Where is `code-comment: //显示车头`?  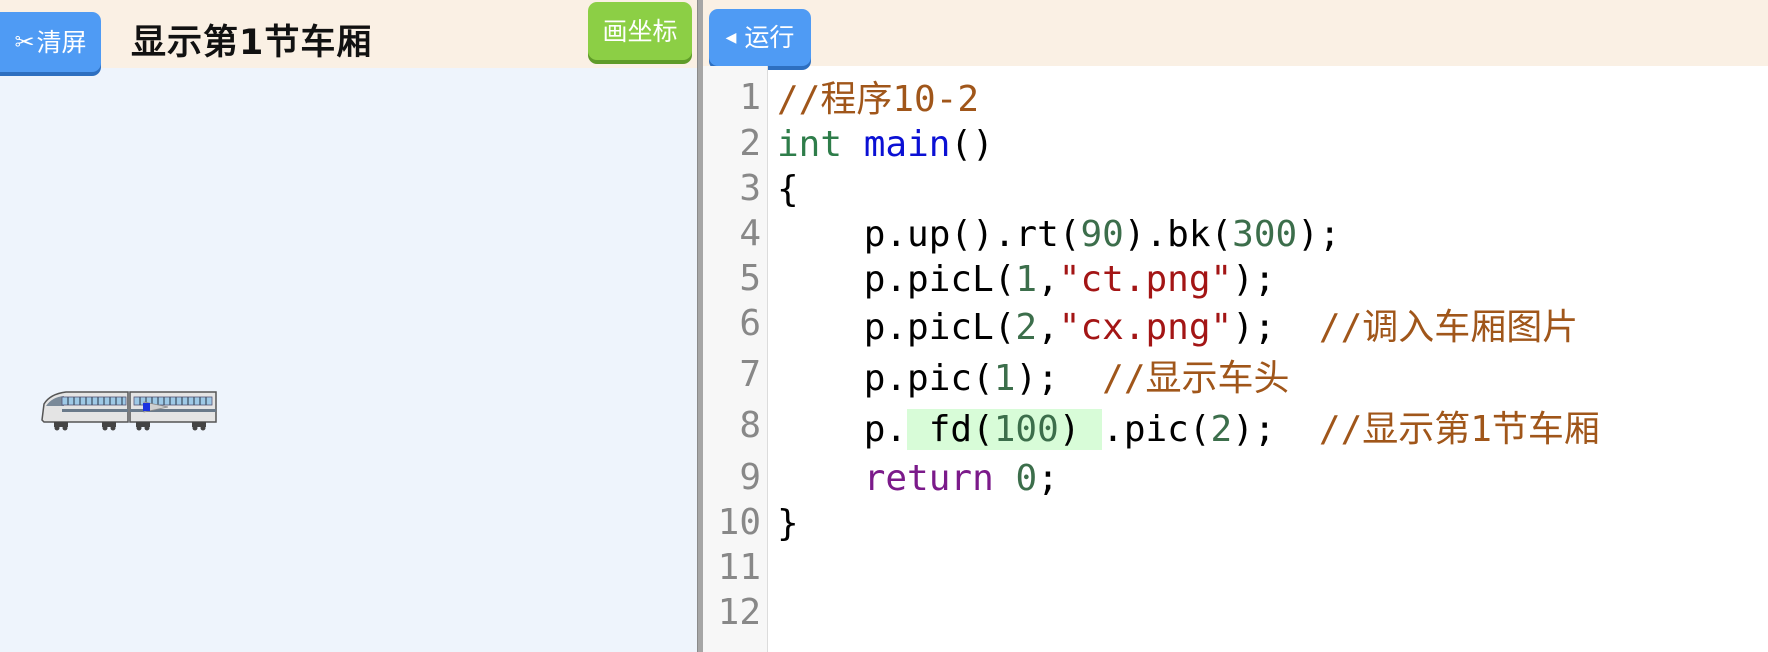
code-comment: //显示车头 is located at coordinates (1196, 378).